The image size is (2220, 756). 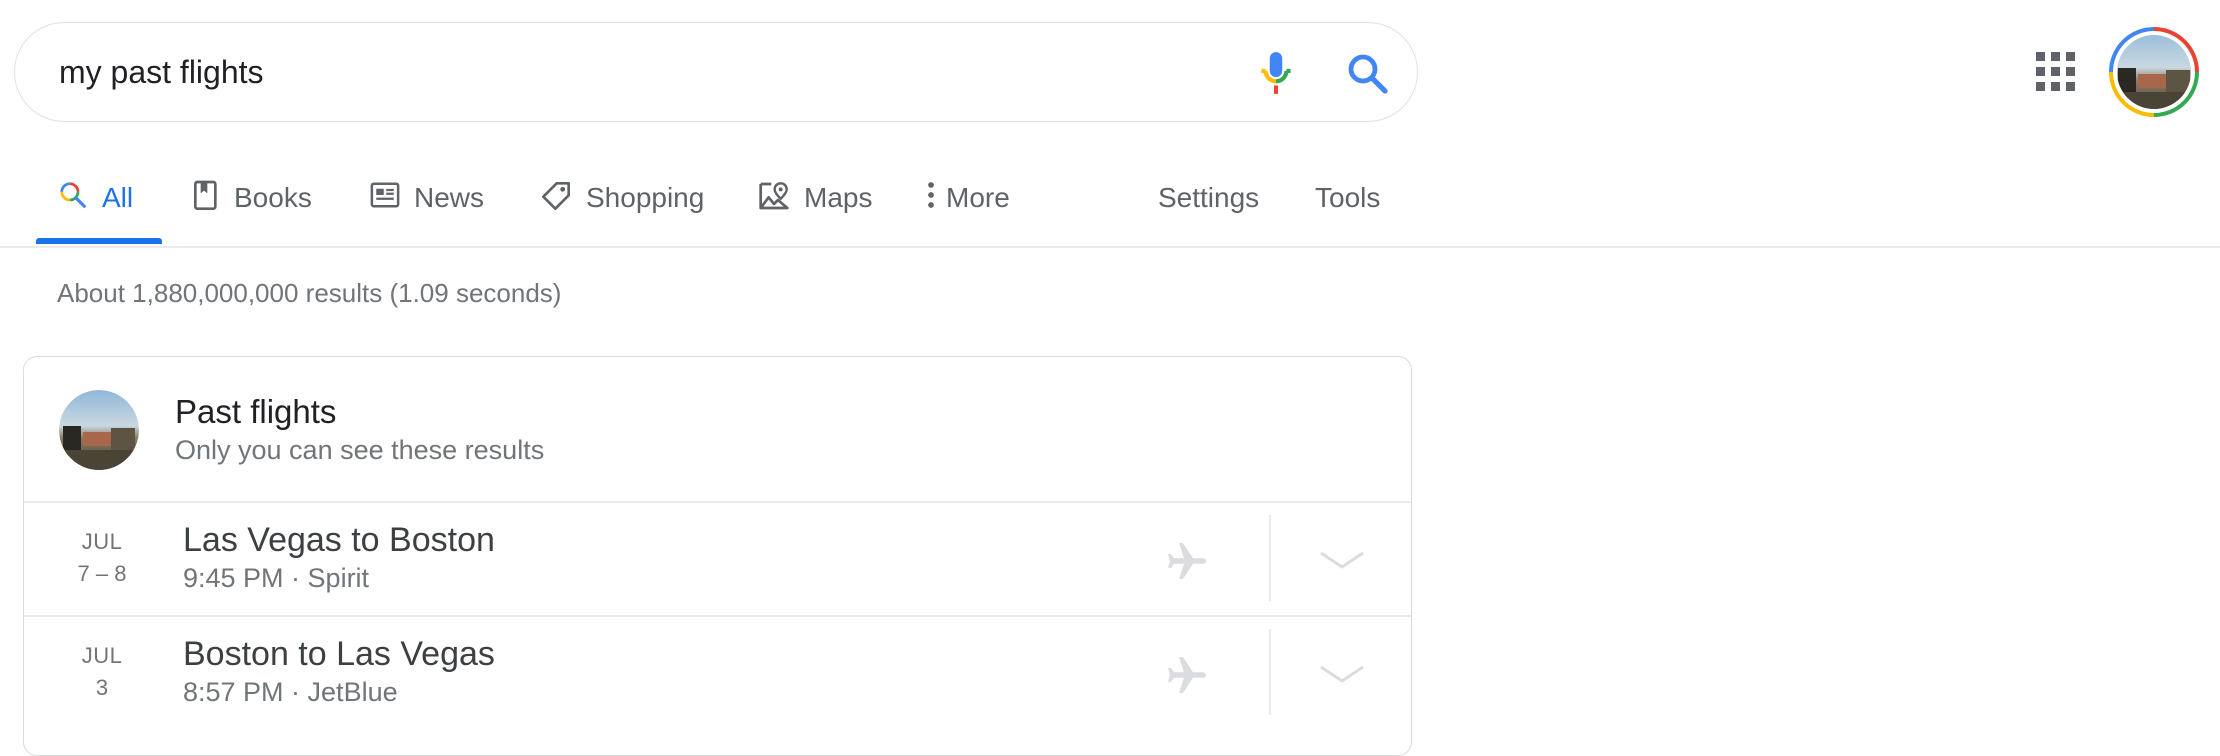 I want to click on tab-all: All, so click(x=95, y=203).